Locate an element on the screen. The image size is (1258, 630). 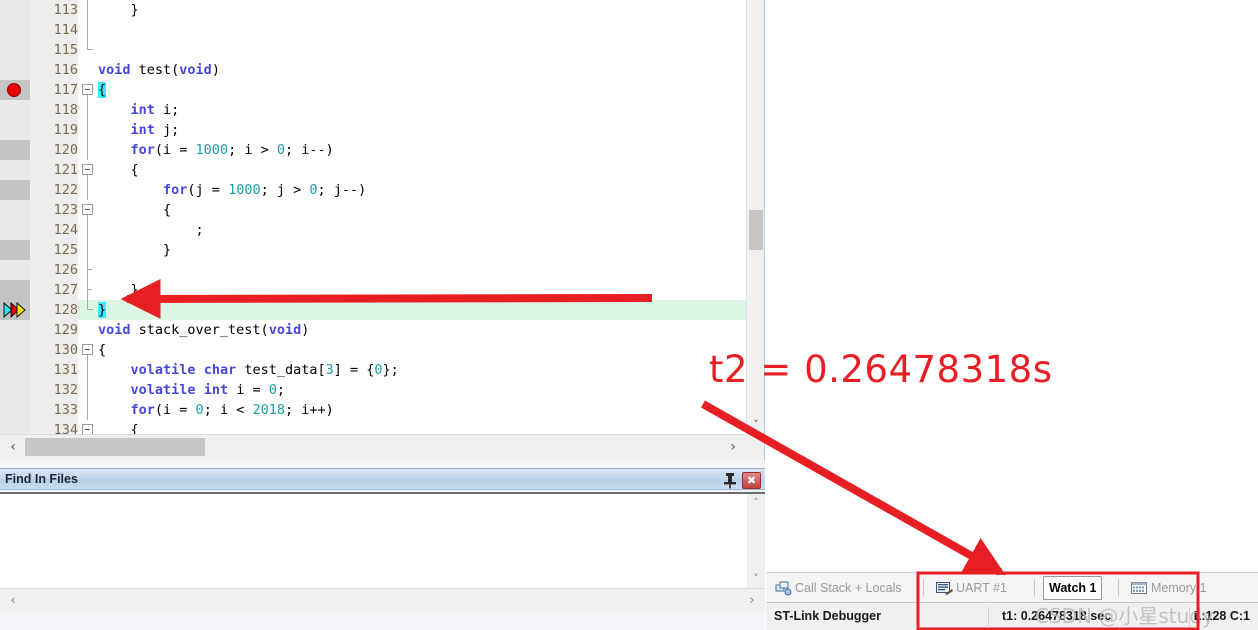
tab-call-stack-locals: Call Stack + Locals is located at coordinates (838, 588).